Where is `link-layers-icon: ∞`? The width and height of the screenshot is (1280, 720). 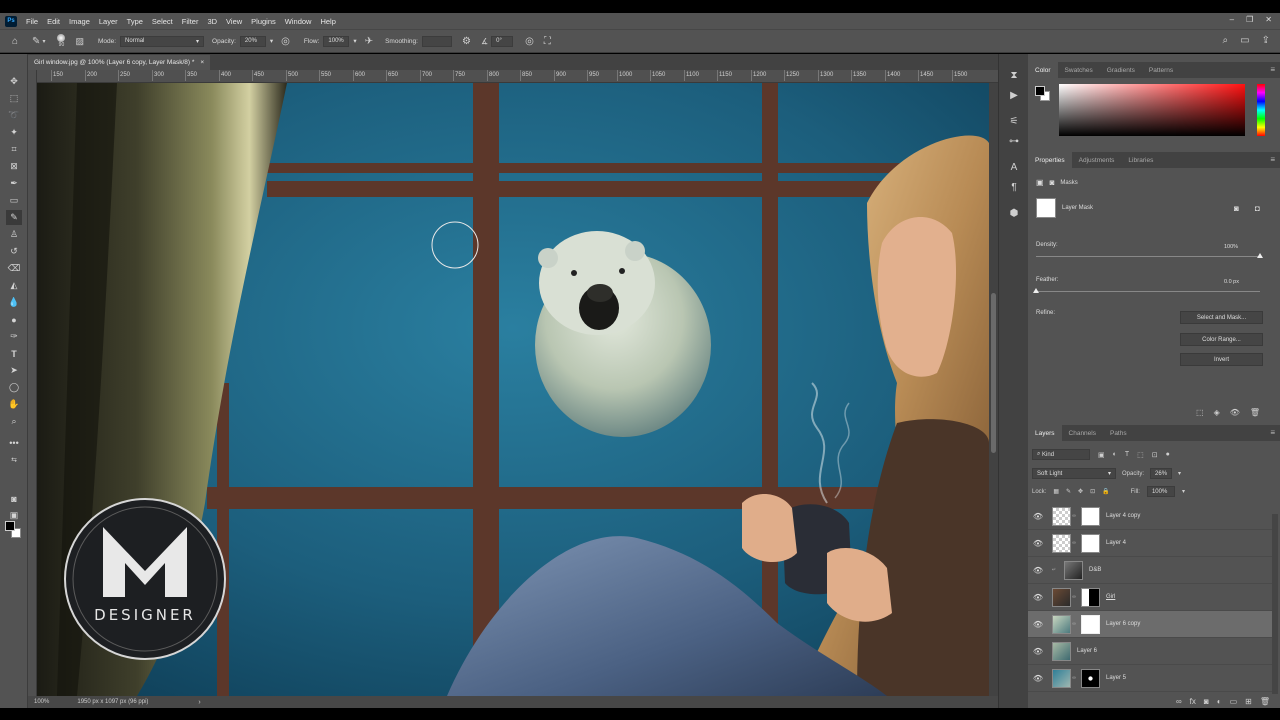 link-layers-icon: ∞ is located at coordinates (1179, 701).